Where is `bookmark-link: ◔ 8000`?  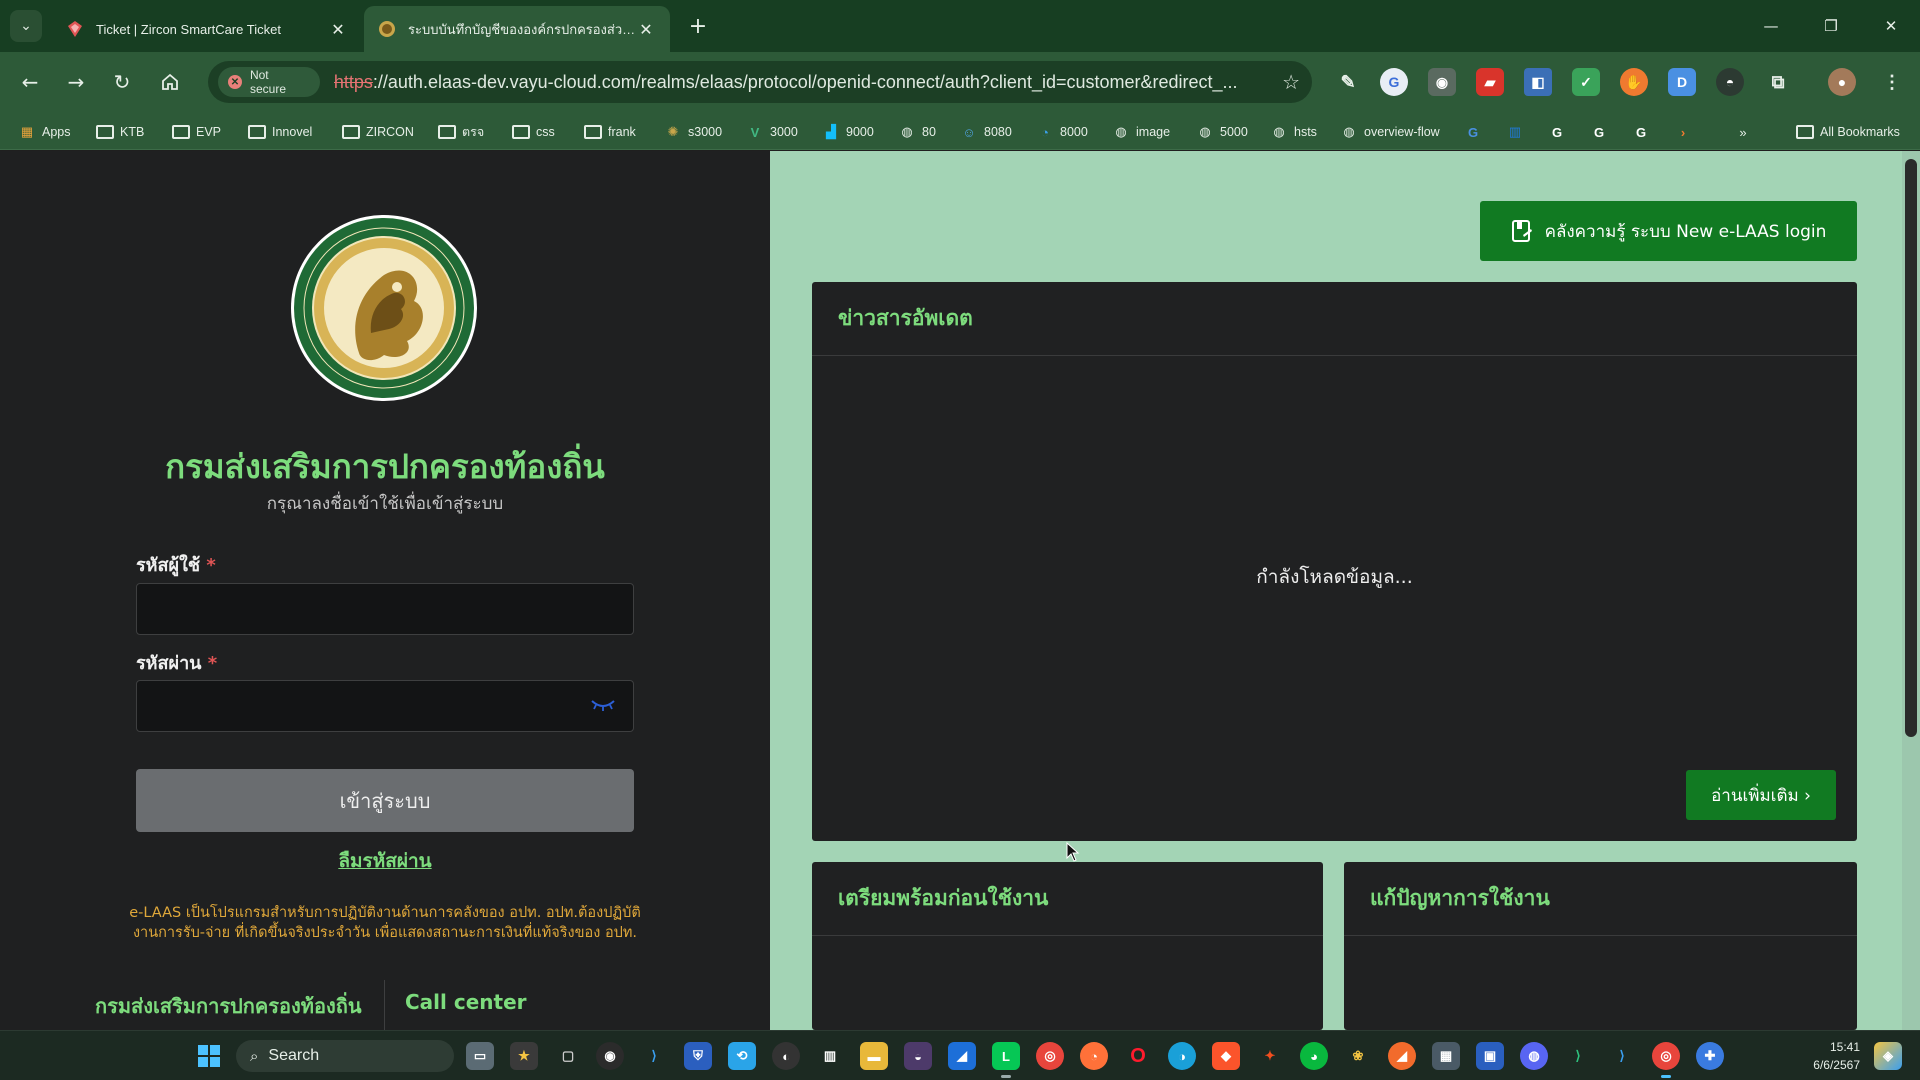 bookmark-link: ◔ 8000 is located at coordinates (1062, 132).